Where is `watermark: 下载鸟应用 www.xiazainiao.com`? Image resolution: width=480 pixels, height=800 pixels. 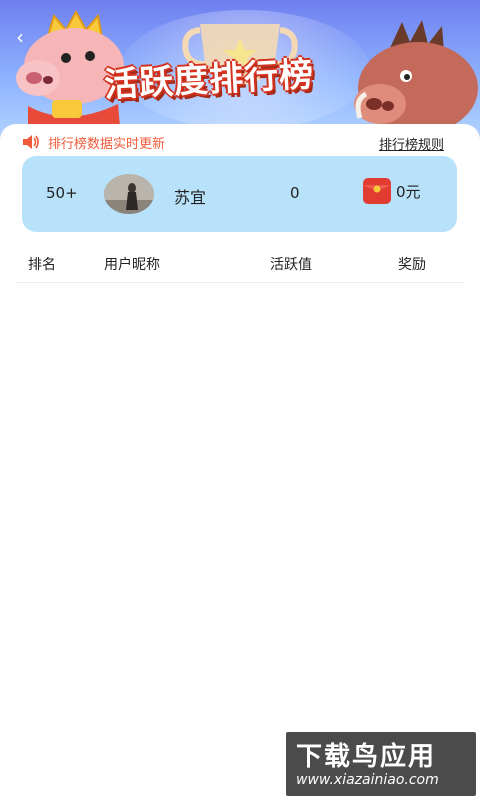 watermark: 下载鸟应用 www.xiazainiao.com is located at coordinates (381, 764).